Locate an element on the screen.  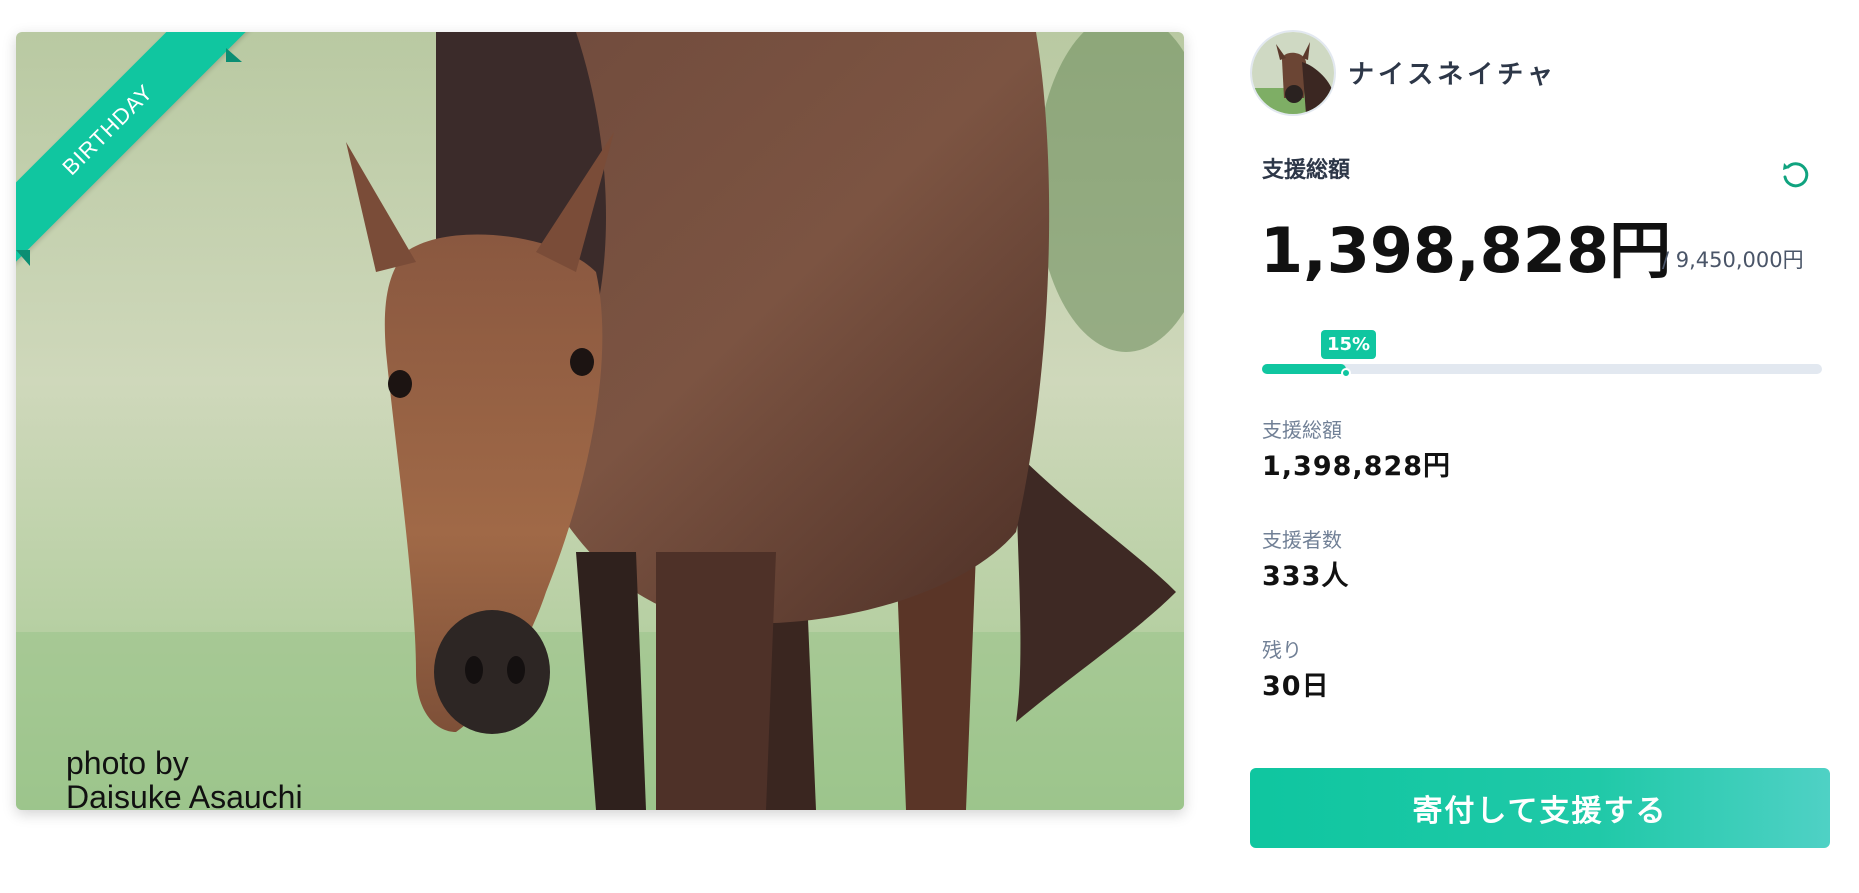
horse-avatar-icon is located at coordinates (1293, 73).